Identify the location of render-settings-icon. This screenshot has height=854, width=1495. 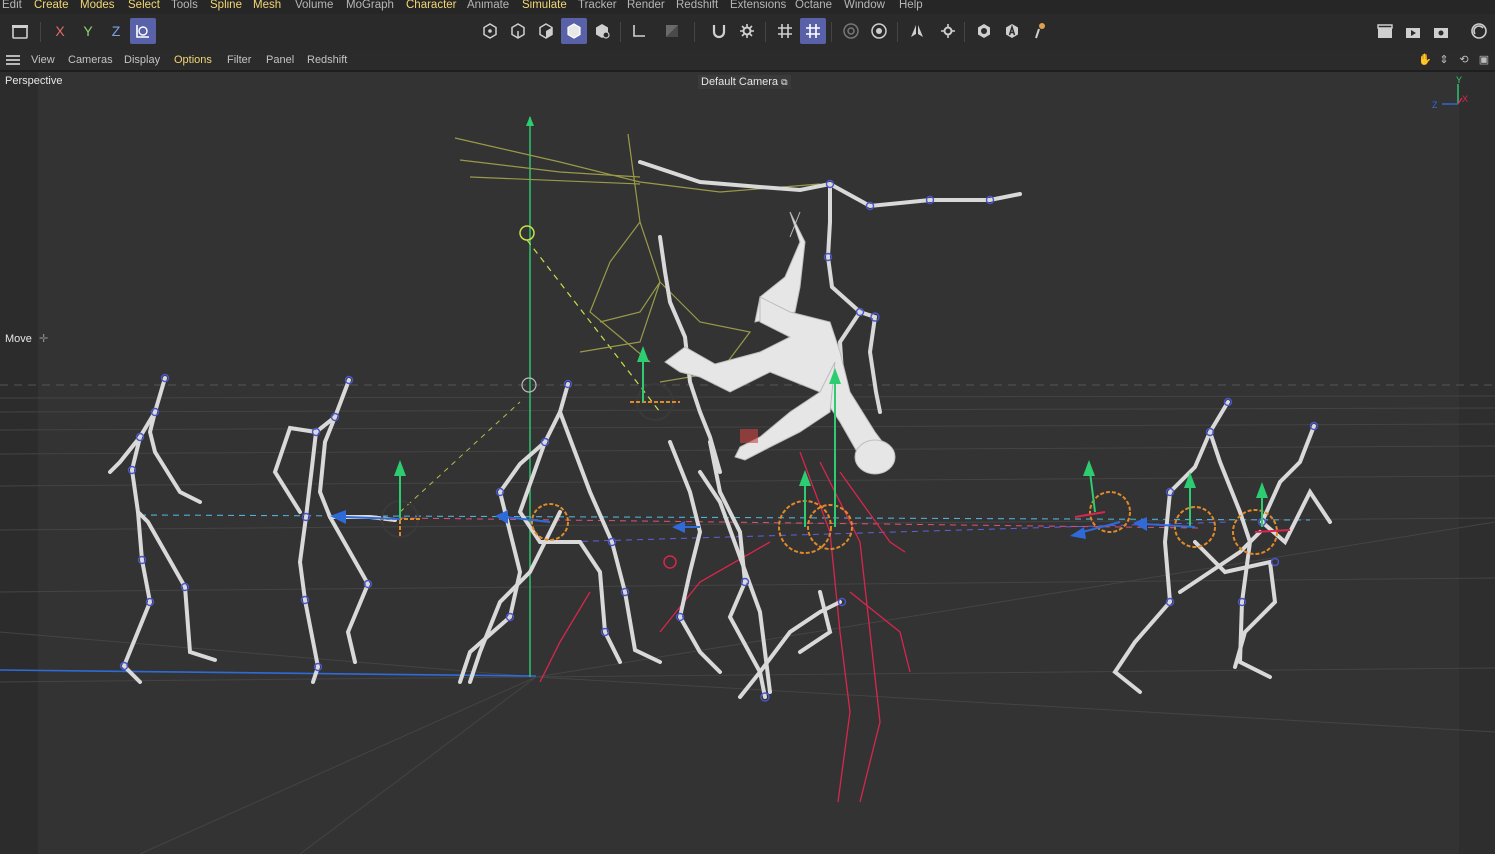
(879, 31).